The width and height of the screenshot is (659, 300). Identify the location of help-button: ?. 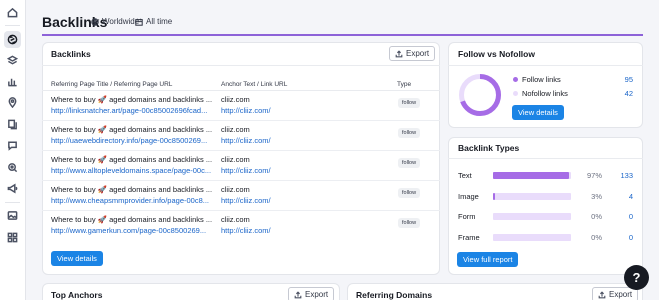
(636, 277).